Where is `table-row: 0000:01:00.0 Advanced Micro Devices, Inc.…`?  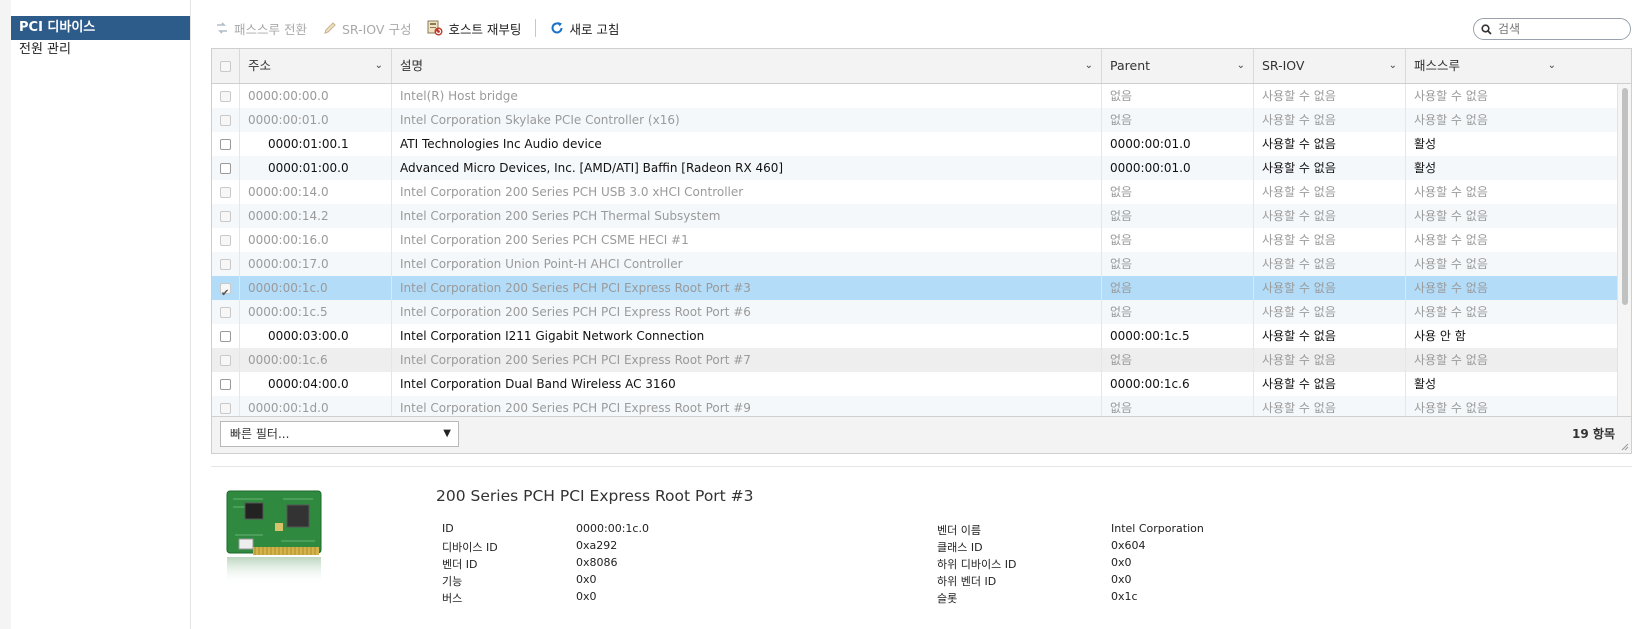
table-row: 0000:01:00.0 Advanced Micro Devices, Inc.… is located at coordinates (914, 168).